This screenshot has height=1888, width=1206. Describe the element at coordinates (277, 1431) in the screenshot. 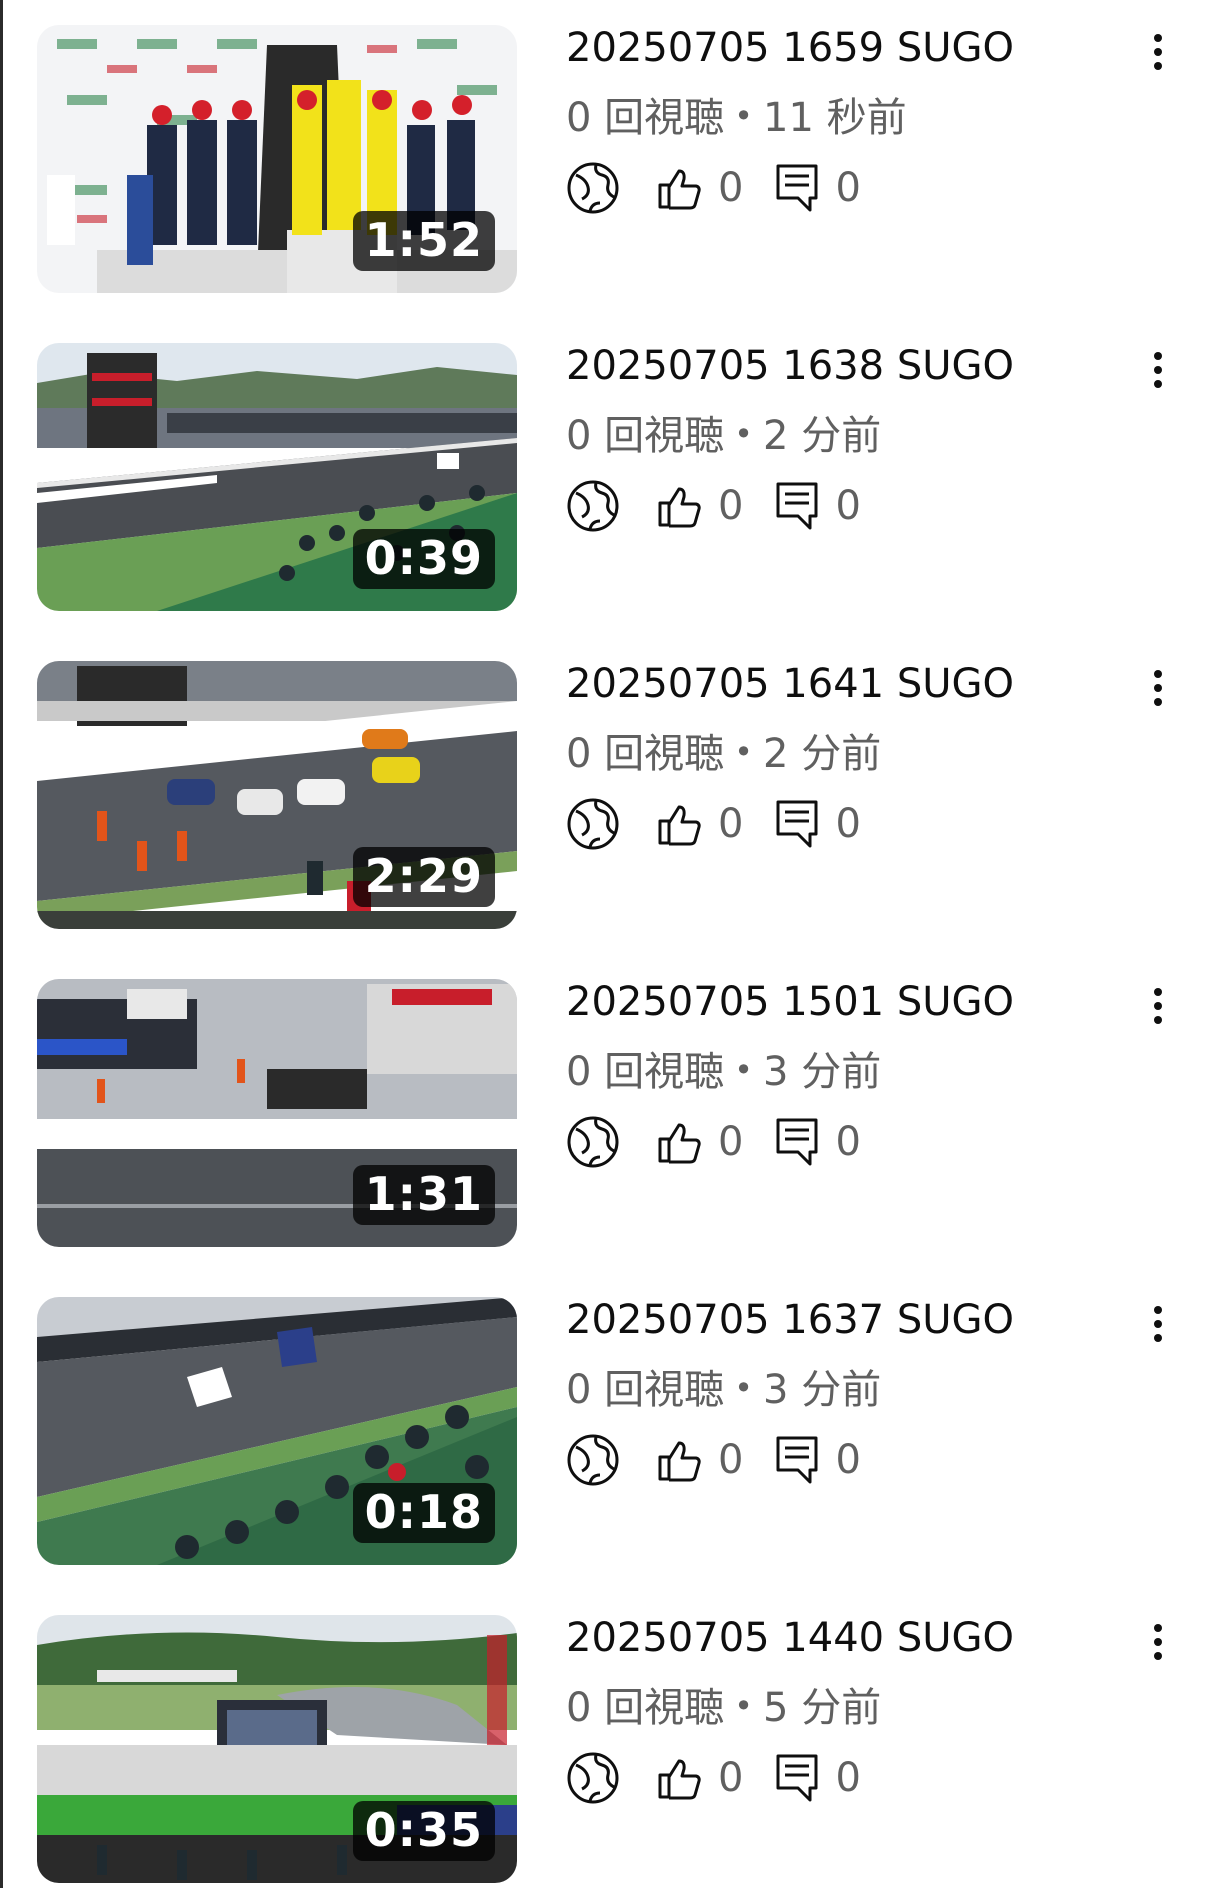

I see `video-thumbnail: 0:18` at that location.